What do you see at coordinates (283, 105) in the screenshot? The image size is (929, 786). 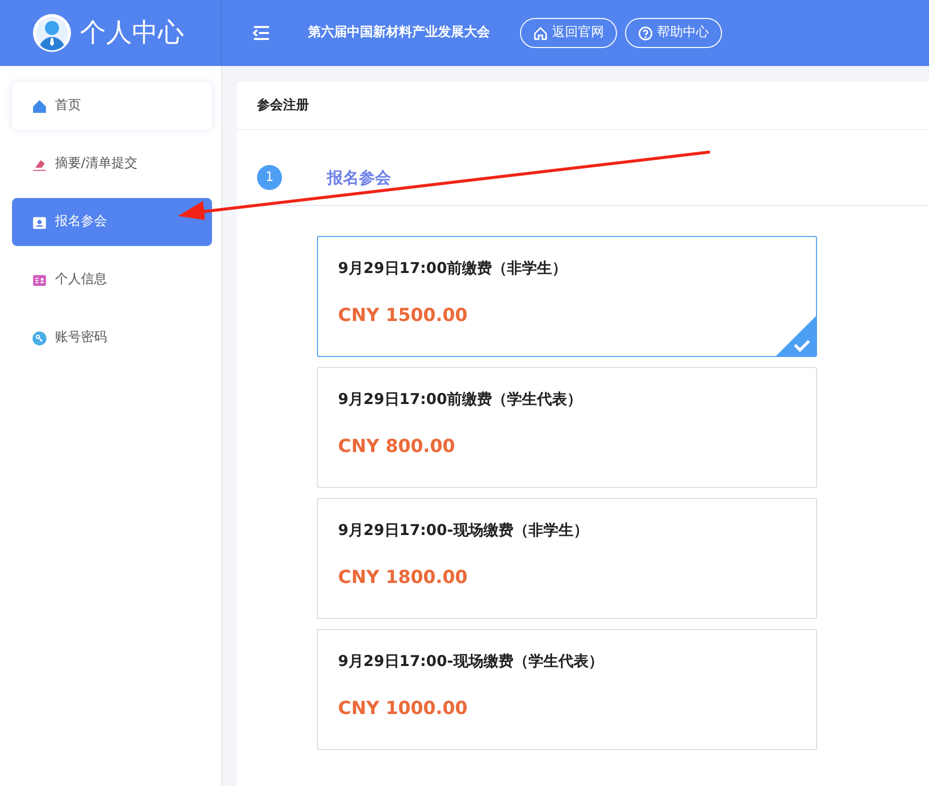 I see `panel-title: 参会注册` at bounding box center [283, 105].